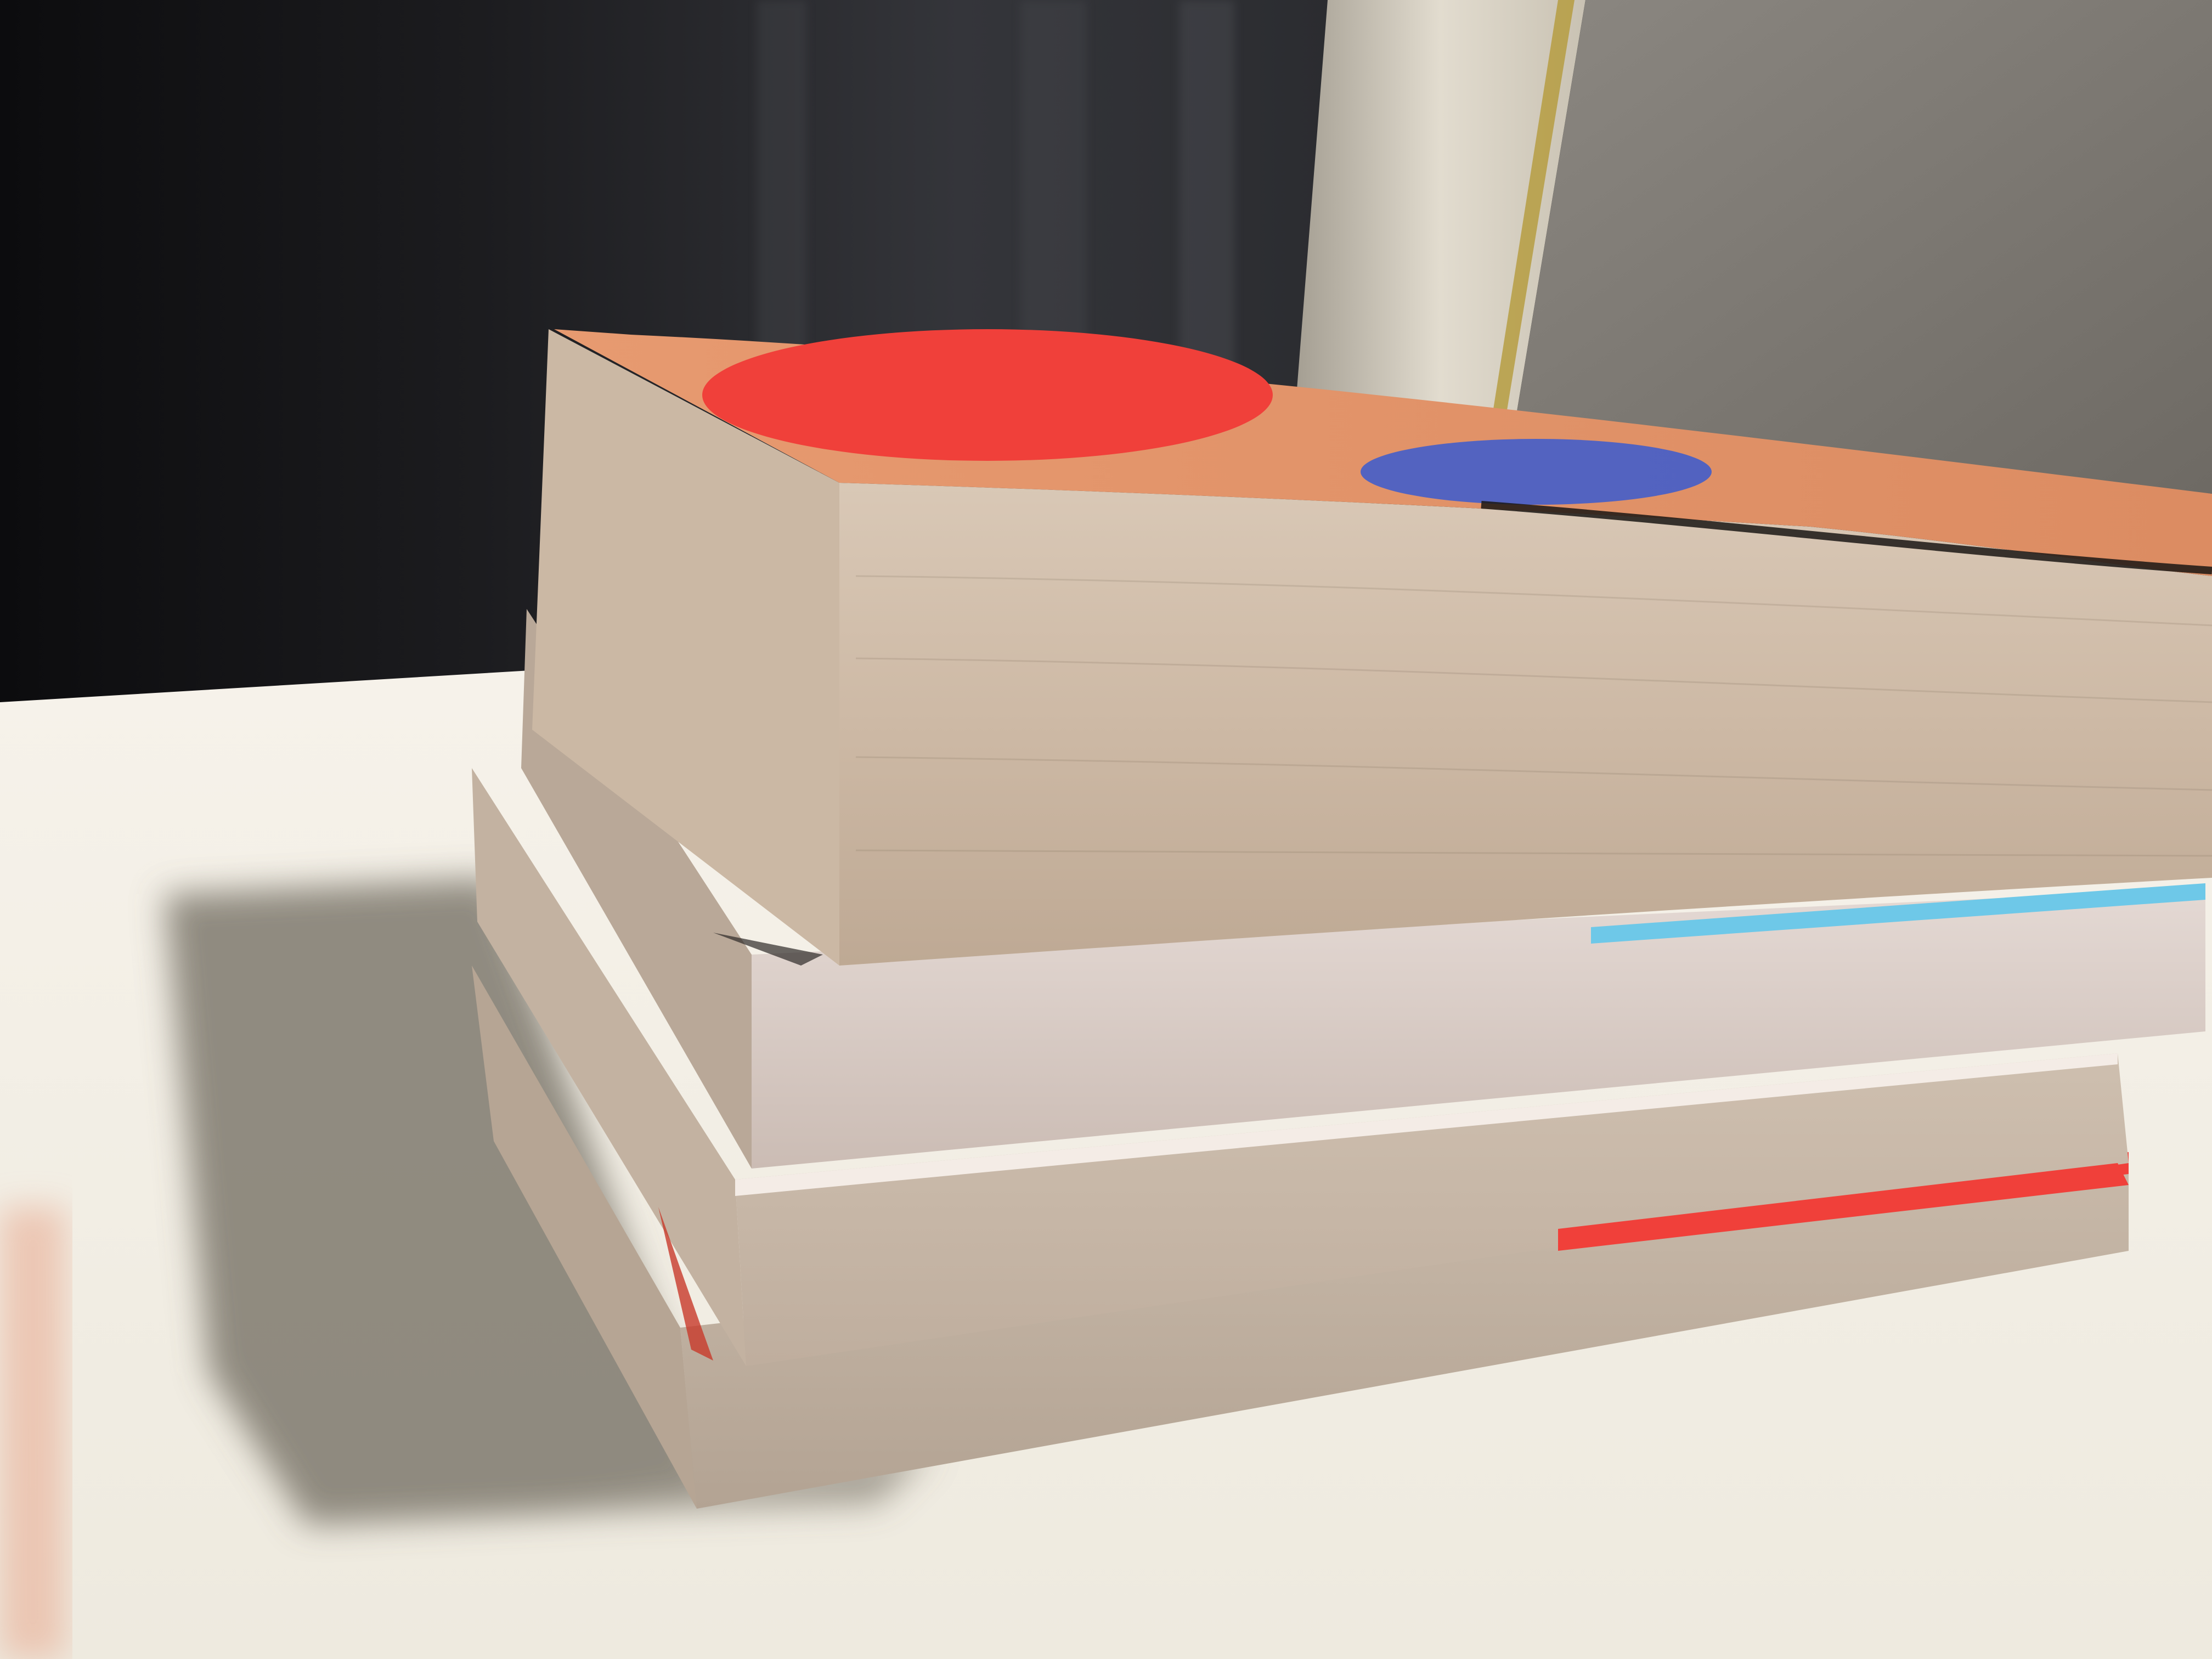  I want to click on foreground-blur, so click(33, 1433).